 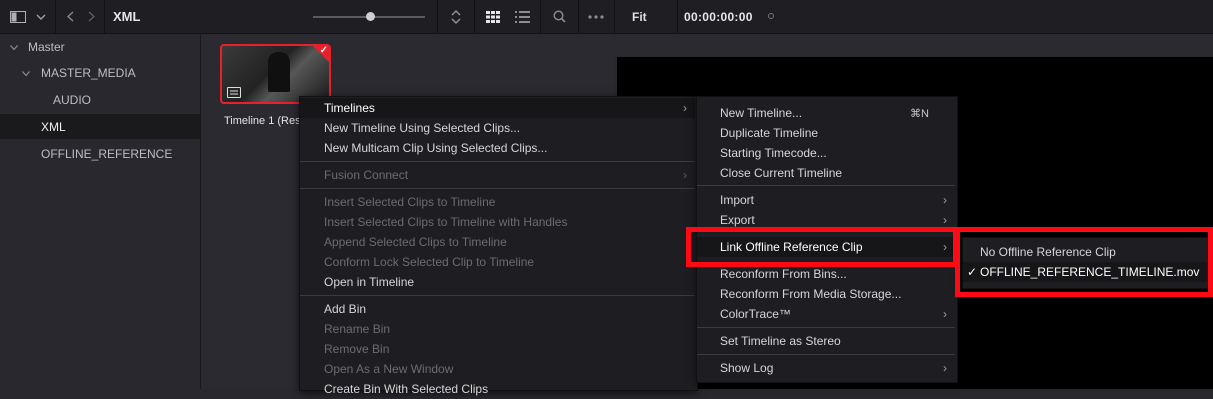 What do you see at coordinates (18, 16) in the screenshot?
I see `panel-layout-icon` at bounding box center [18, 16].